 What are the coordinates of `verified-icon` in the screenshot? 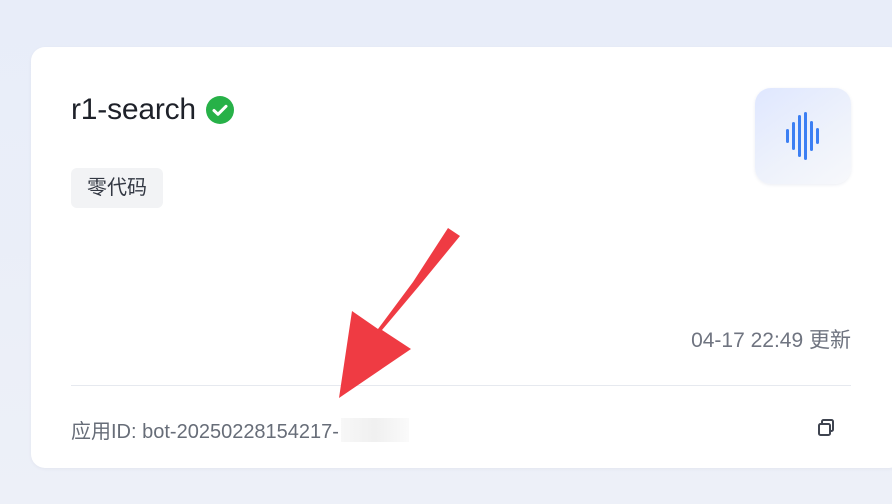 It's located at (219, 110).